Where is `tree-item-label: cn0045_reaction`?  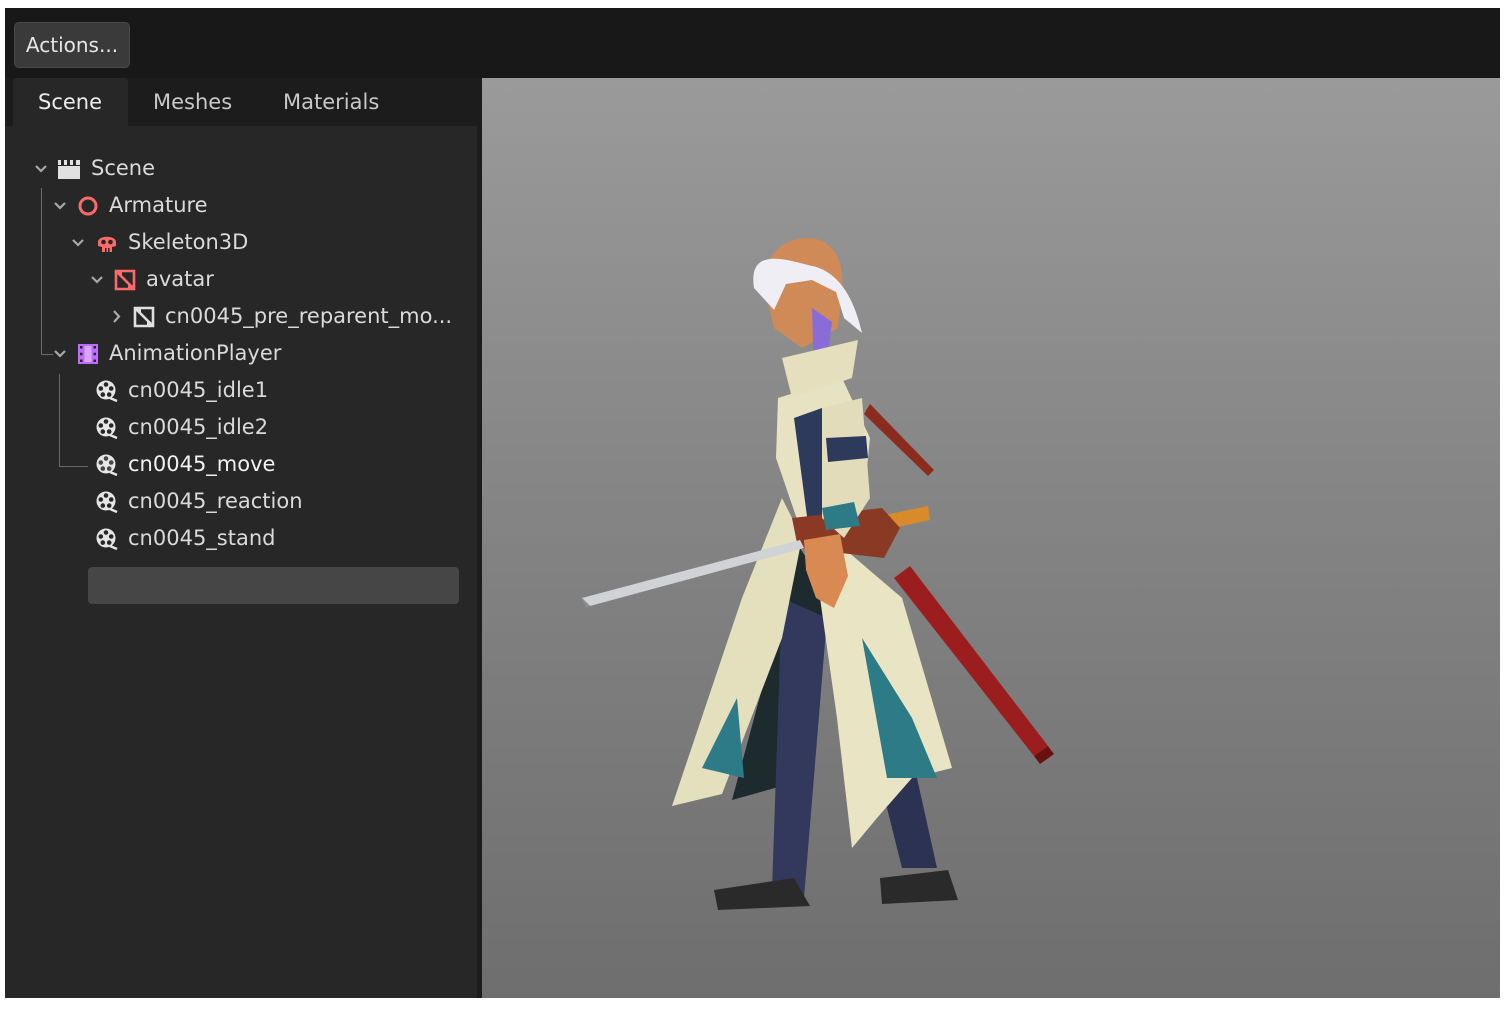
tree-item-label: cn0045_reaction is located at coordinates (215, 501).